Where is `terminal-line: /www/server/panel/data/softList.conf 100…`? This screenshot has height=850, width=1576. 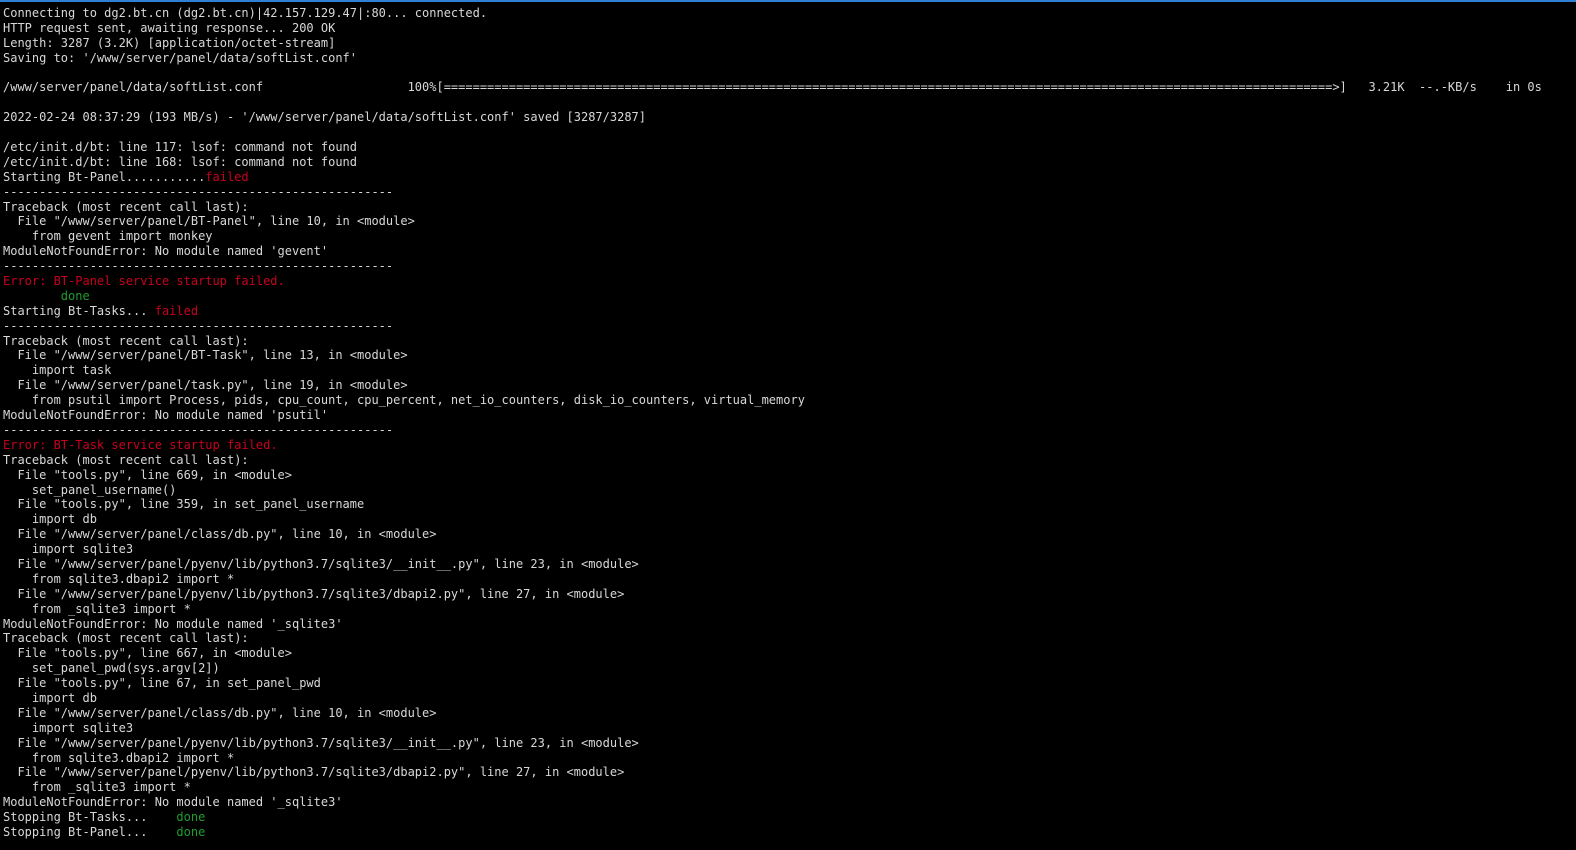 terminal-line: /www/server/panel/data/softList.conf 100… is located at coordinates (788, 87).